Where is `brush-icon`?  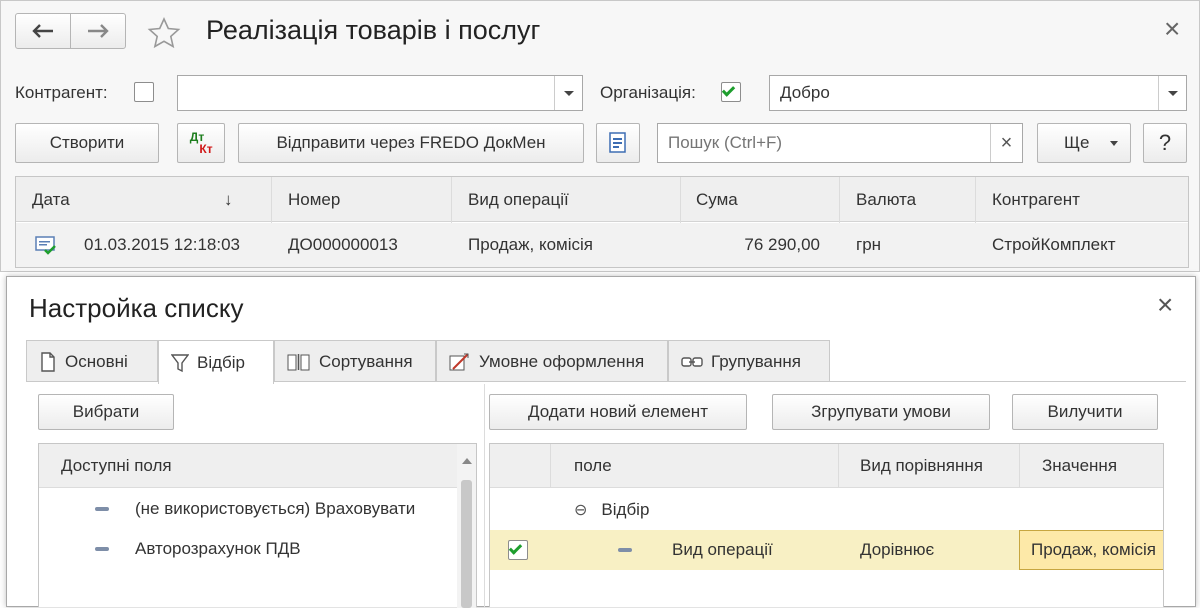 brush-icon is located at coordinates (459, 361).